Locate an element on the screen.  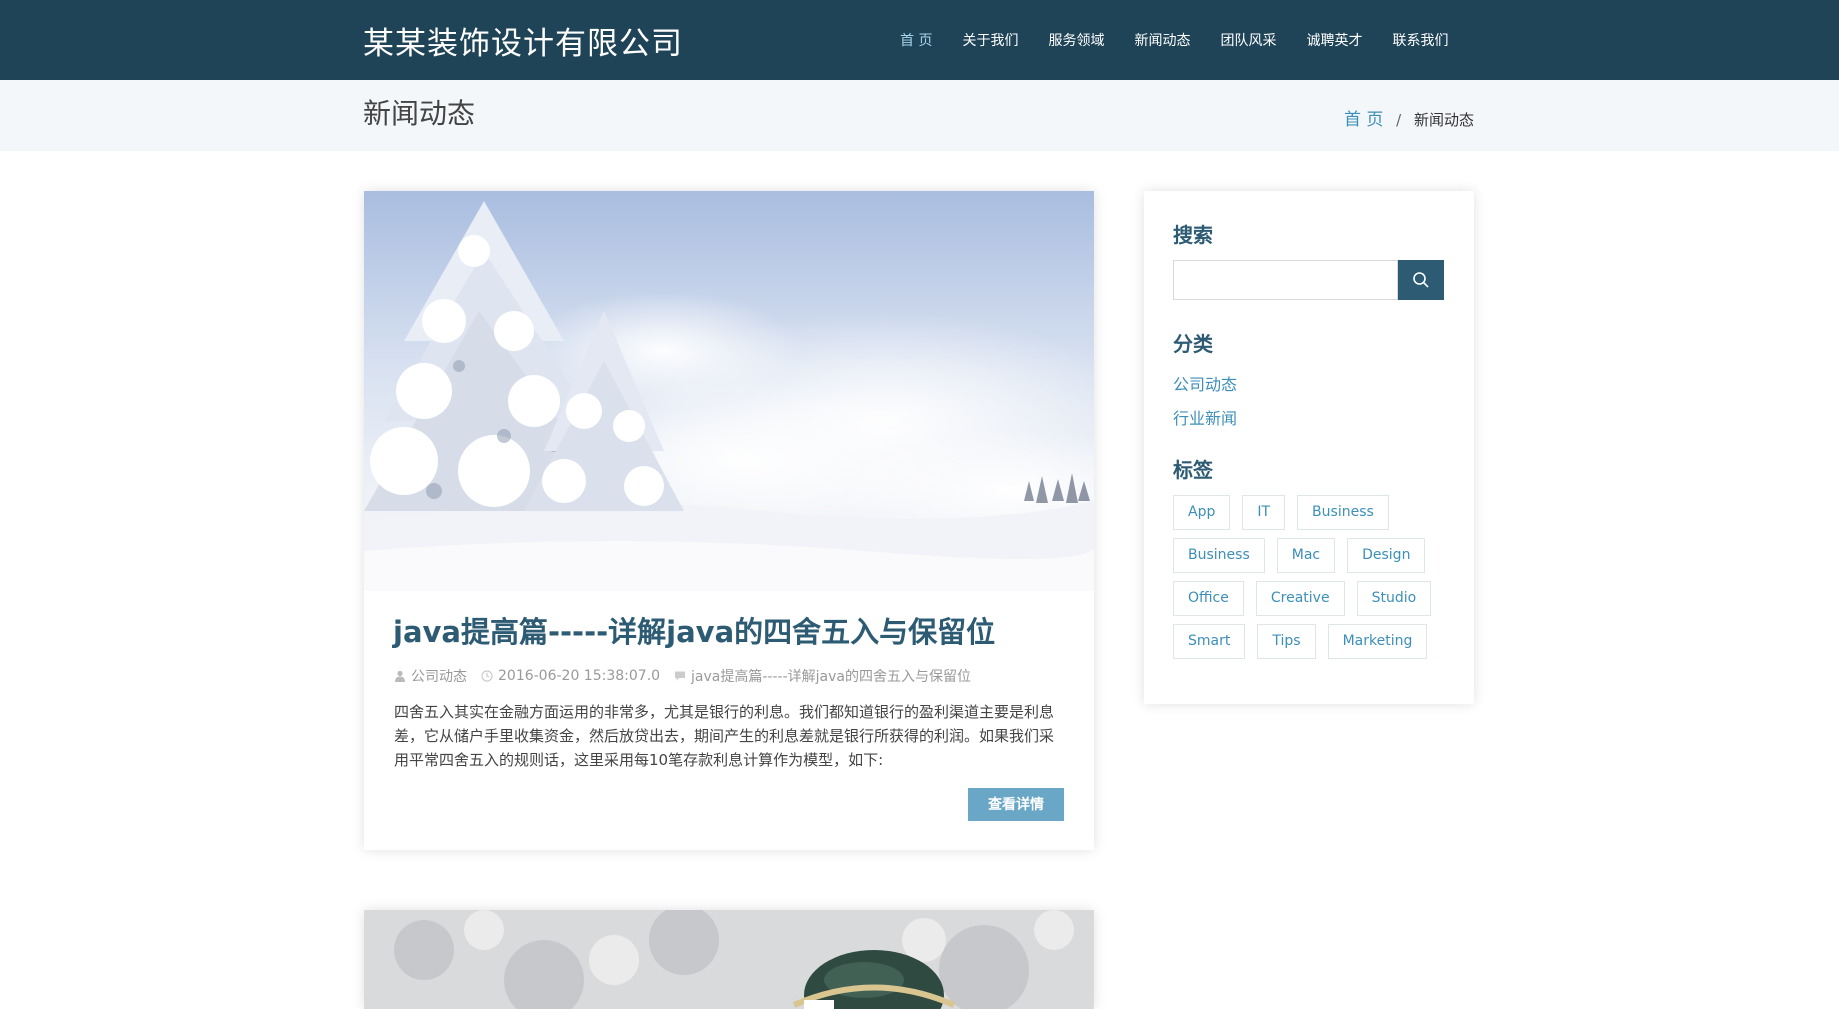
post-image-ring is located at coordinates (729, 959).